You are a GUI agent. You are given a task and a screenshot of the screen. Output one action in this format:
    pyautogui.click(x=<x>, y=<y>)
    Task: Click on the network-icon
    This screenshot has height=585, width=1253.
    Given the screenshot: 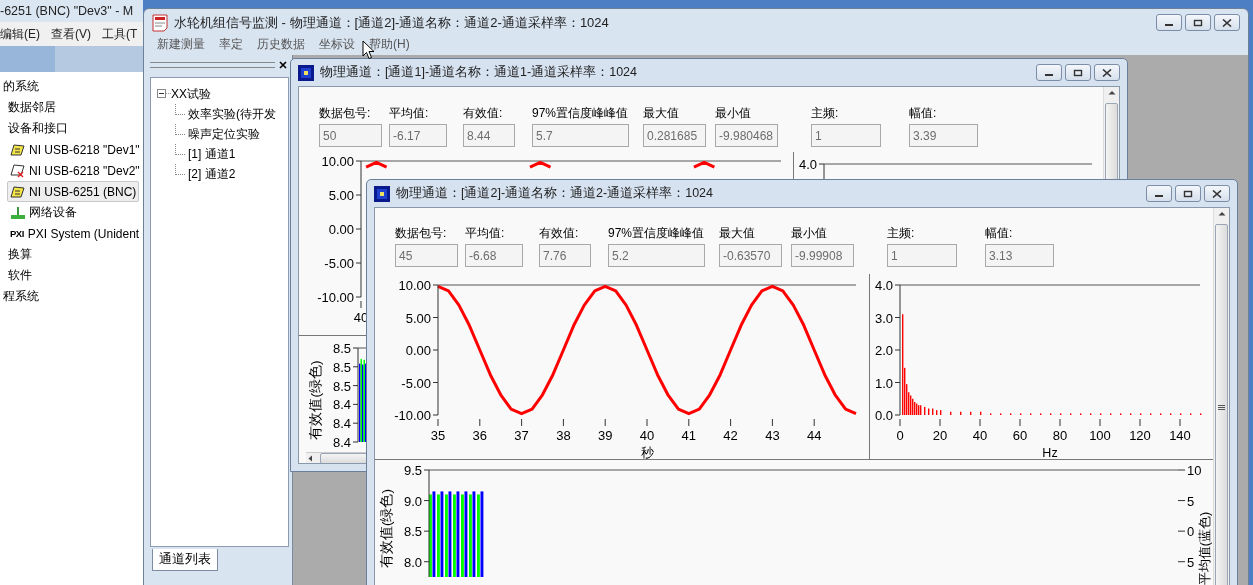 What is the action you would take?
    pyautogui.click(x=17, y=212)
    